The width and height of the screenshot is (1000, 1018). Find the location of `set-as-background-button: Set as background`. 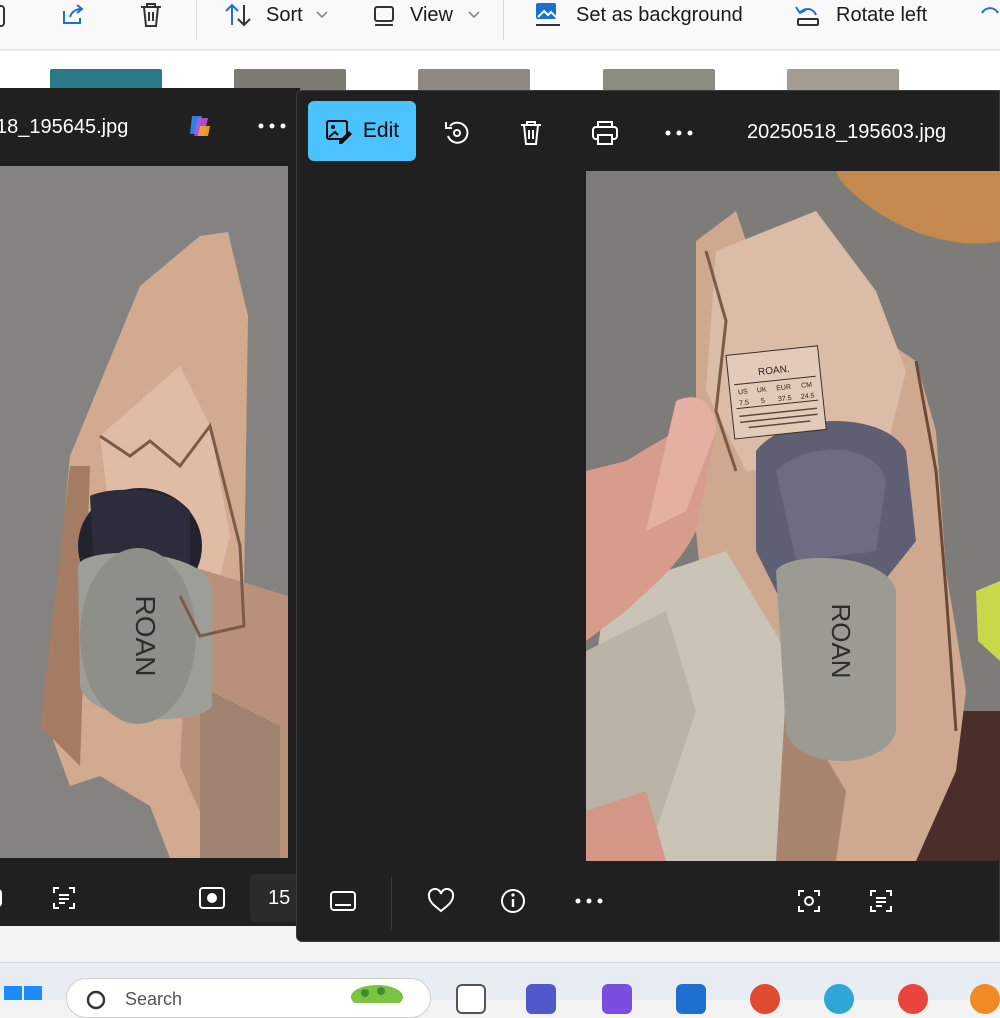

set-as-background-button: Set as background is located at coordinates (638, 15).